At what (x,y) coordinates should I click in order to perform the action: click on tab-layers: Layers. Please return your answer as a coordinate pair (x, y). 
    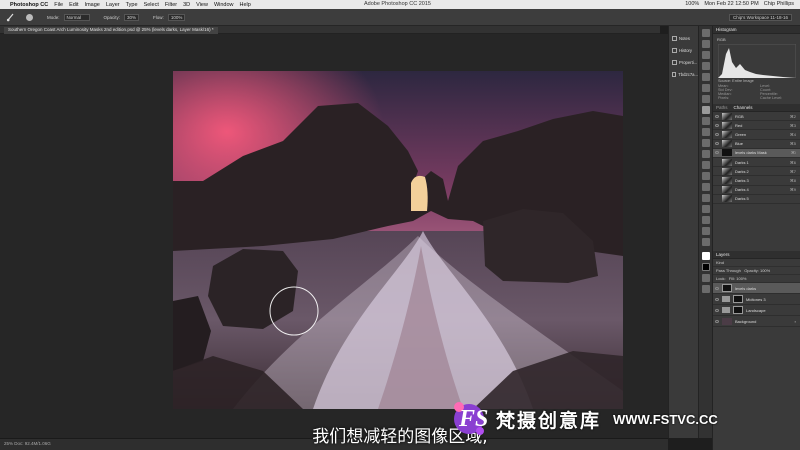
    Looking at the image, I should click on (723, 254).